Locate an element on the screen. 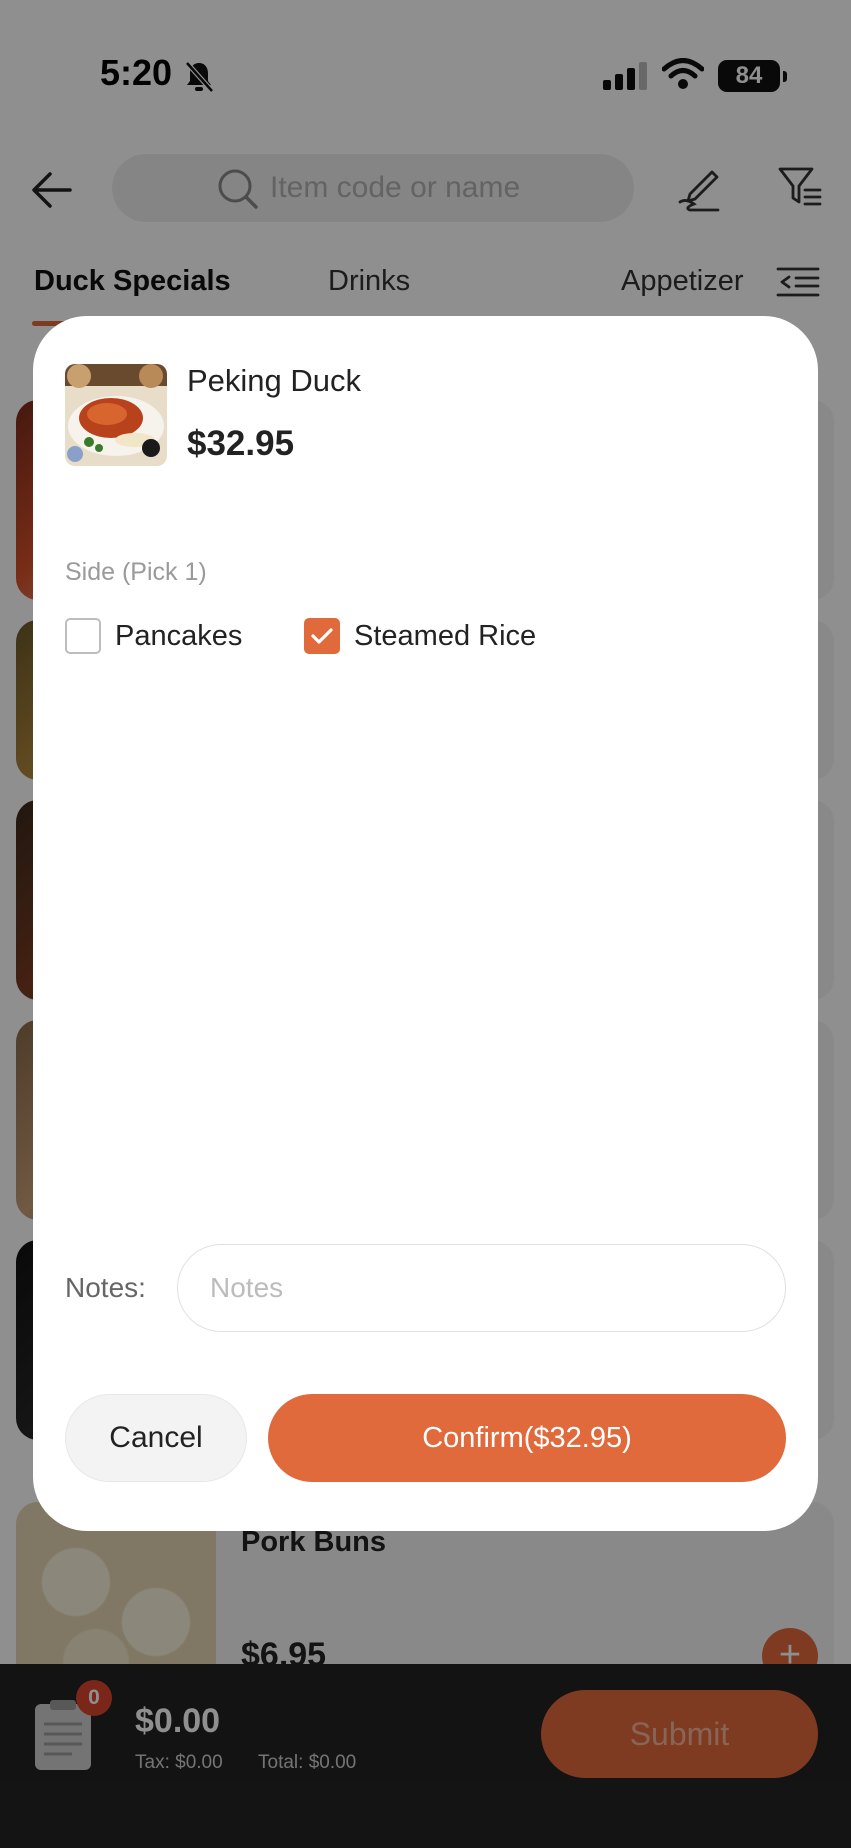  option-label: Pancakes is located at coordinates (179, 635).